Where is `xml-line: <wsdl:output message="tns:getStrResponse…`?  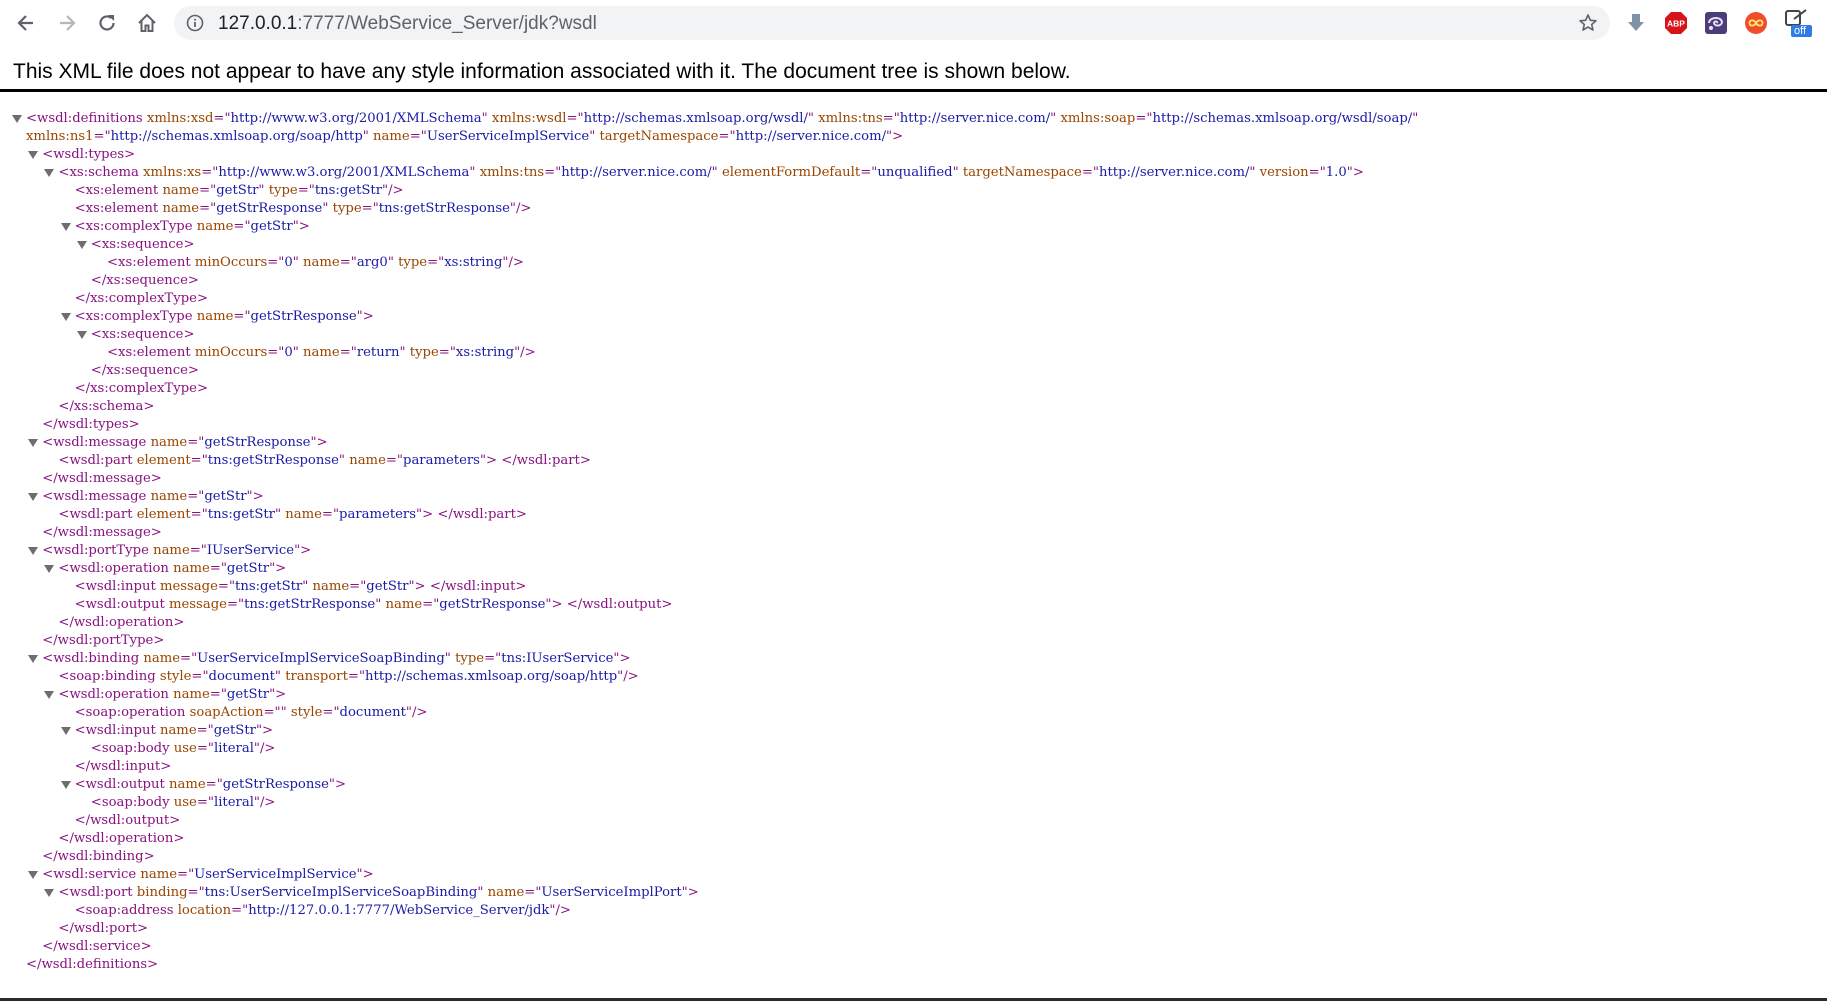 xml-line: <wsdl:output message="tns:getStrResponse… is located at coordinates (374, 605).